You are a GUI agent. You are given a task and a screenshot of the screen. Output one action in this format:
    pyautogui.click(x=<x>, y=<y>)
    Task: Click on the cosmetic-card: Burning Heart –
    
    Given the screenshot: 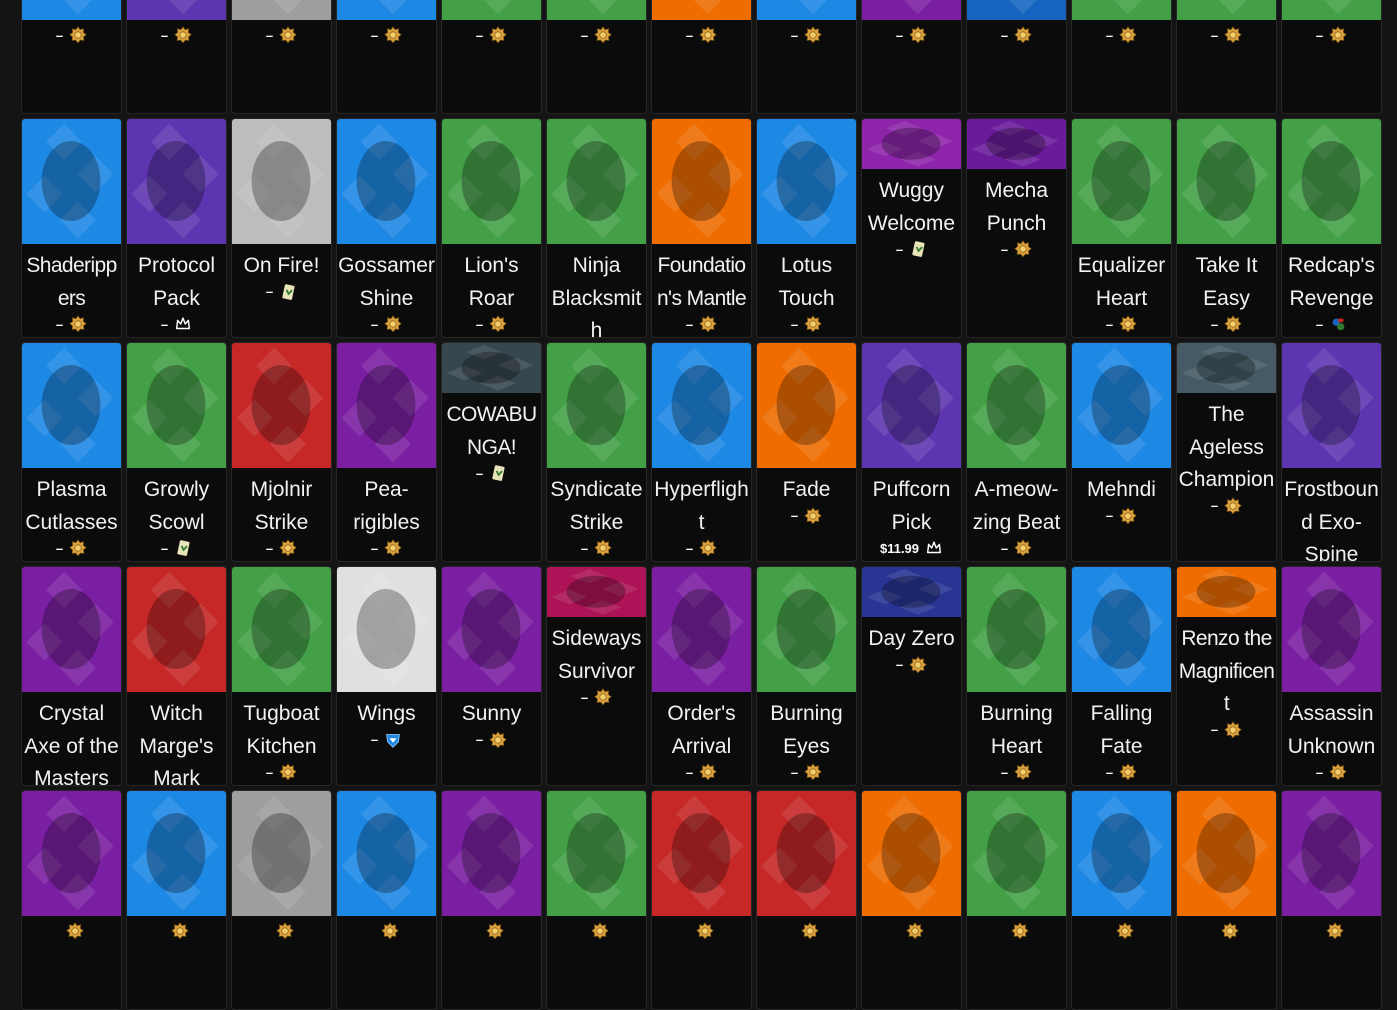 What is the action you would take?
    pyautogui.click(x=1016, y=676)
    